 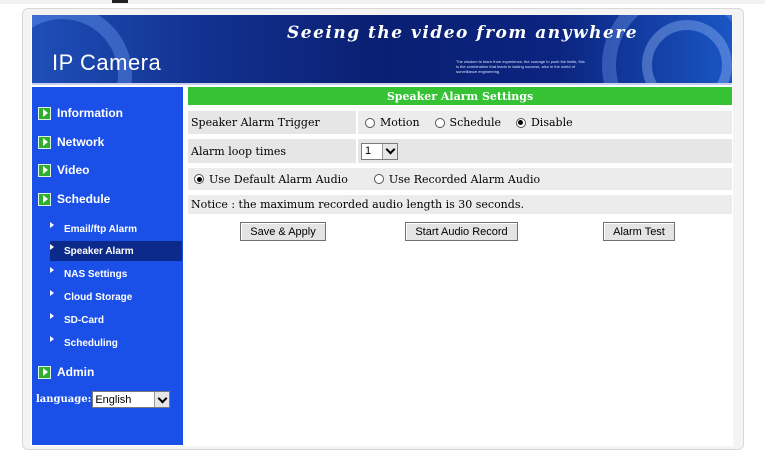 I want to click on save-apply-button: Save & Apply, so click(x=283, y=231).